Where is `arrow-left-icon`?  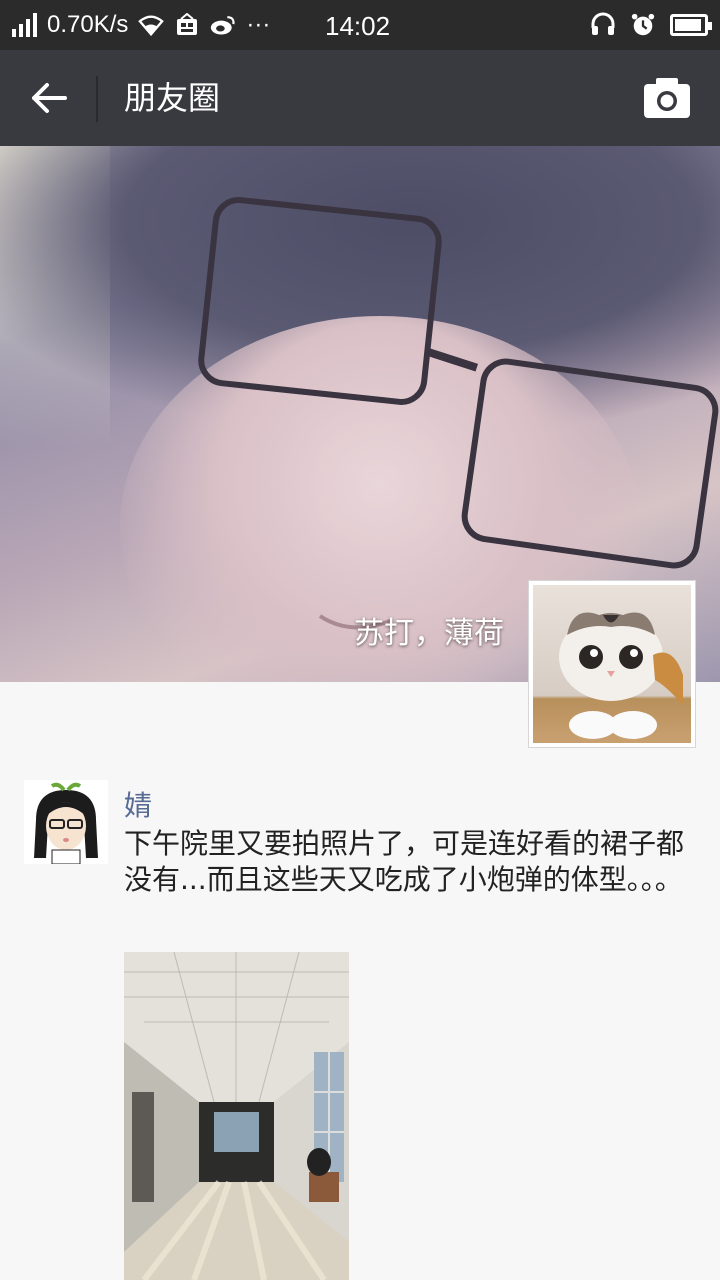
arrow-left-icon is located at coordinates (49, 98).